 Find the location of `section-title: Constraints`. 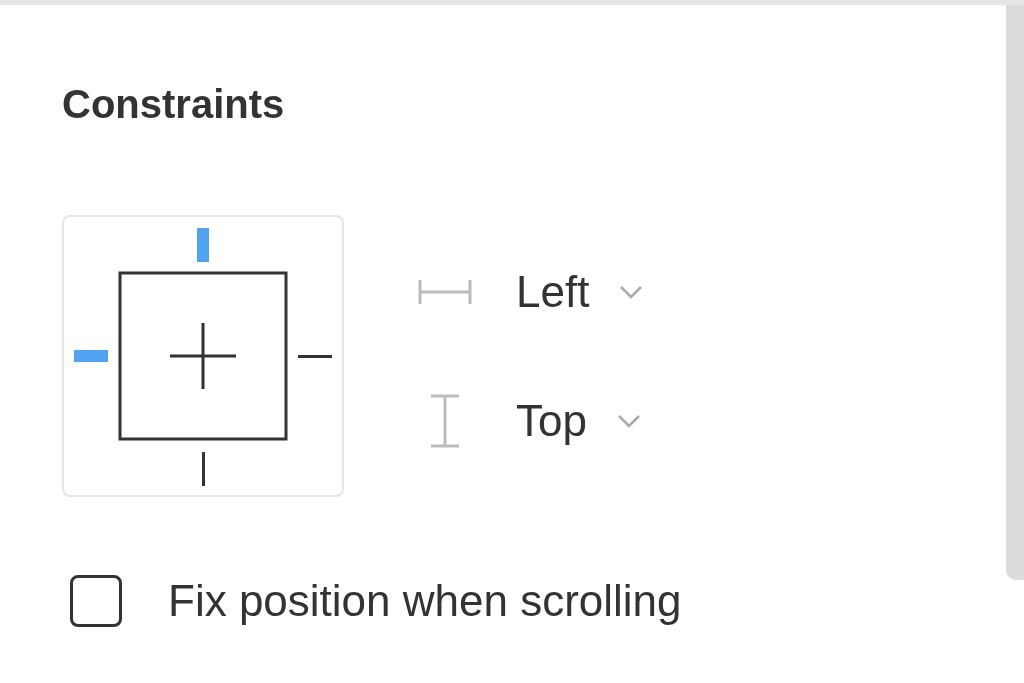

section-title: Constraints is located at coordinates (174, 104).